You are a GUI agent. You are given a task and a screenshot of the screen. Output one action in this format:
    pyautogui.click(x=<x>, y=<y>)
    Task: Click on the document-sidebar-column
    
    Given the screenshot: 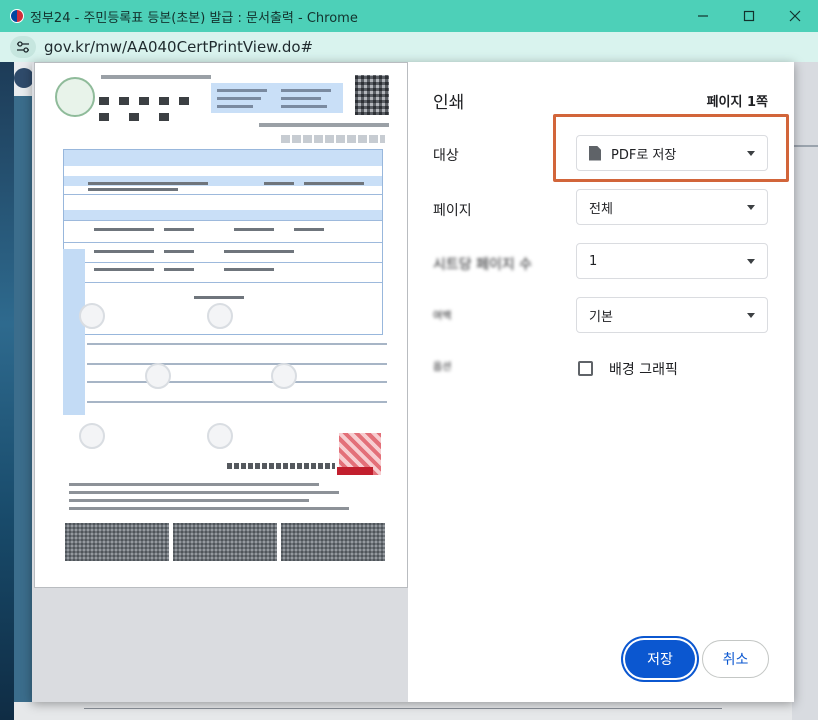 What is the action you would take?
    pyautogui.click(x=74, y=332)
    